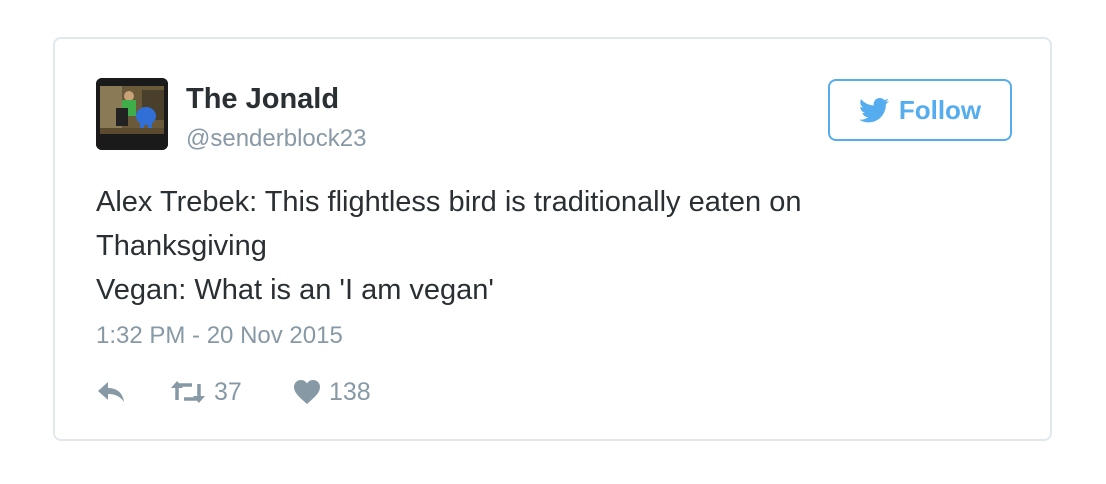  I want to click on user-avatar-photo-icon, so click(132, 114).